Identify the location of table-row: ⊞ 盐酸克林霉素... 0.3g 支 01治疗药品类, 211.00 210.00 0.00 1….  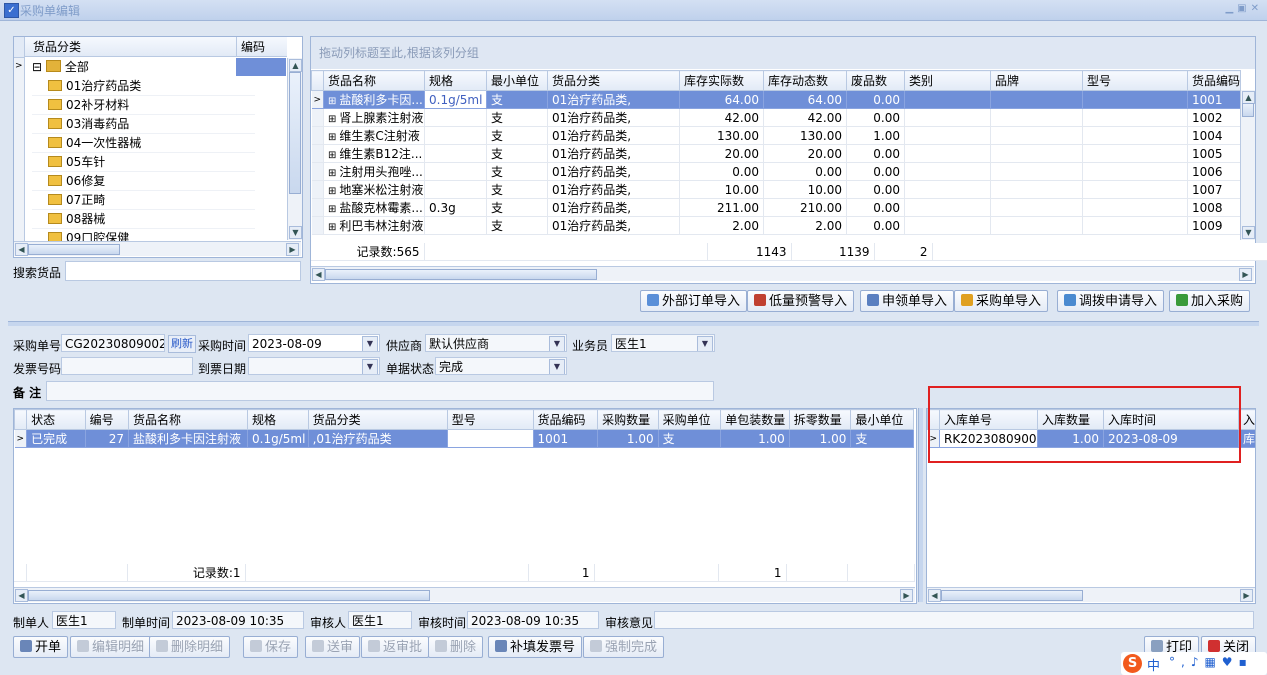
(776, 207).